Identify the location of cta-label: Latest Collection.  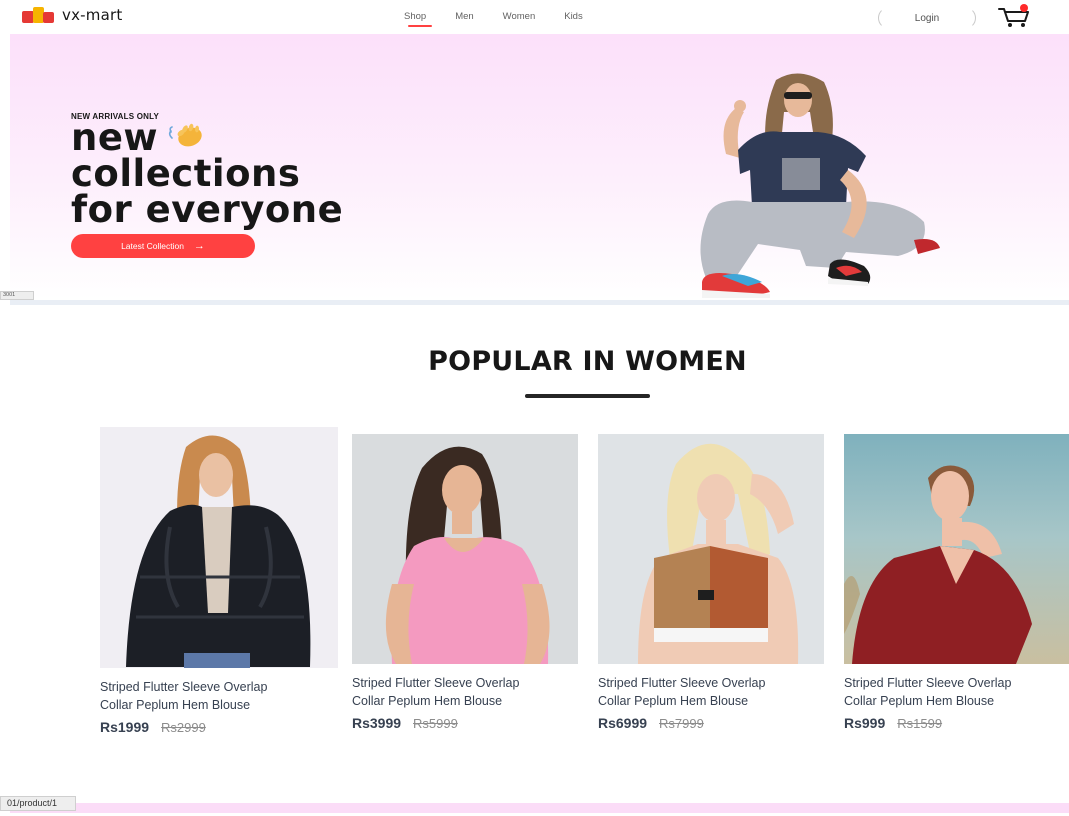
(152, 246).